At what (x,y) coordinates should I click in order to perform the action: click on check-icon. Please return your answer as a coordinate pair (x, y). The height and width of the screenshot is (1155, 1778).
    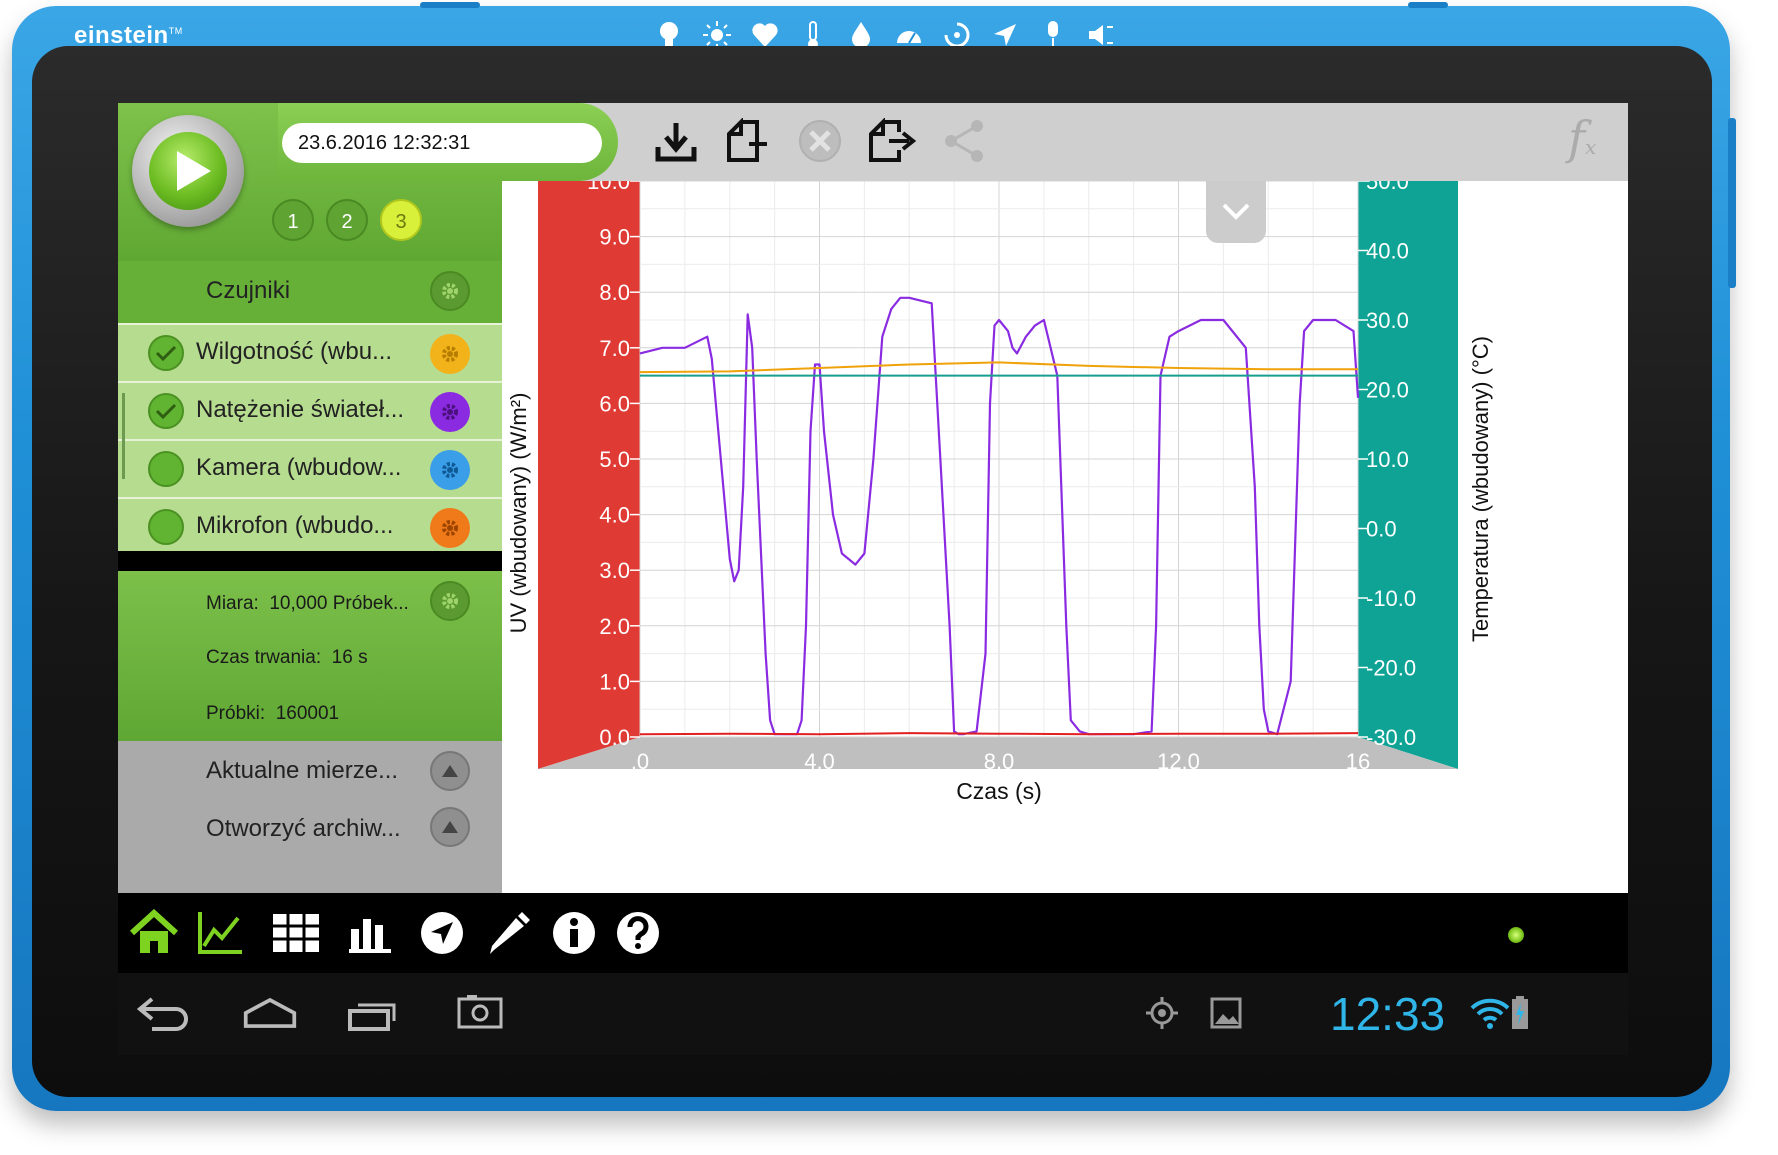
    Looking at the image, I should click on (166, 353).